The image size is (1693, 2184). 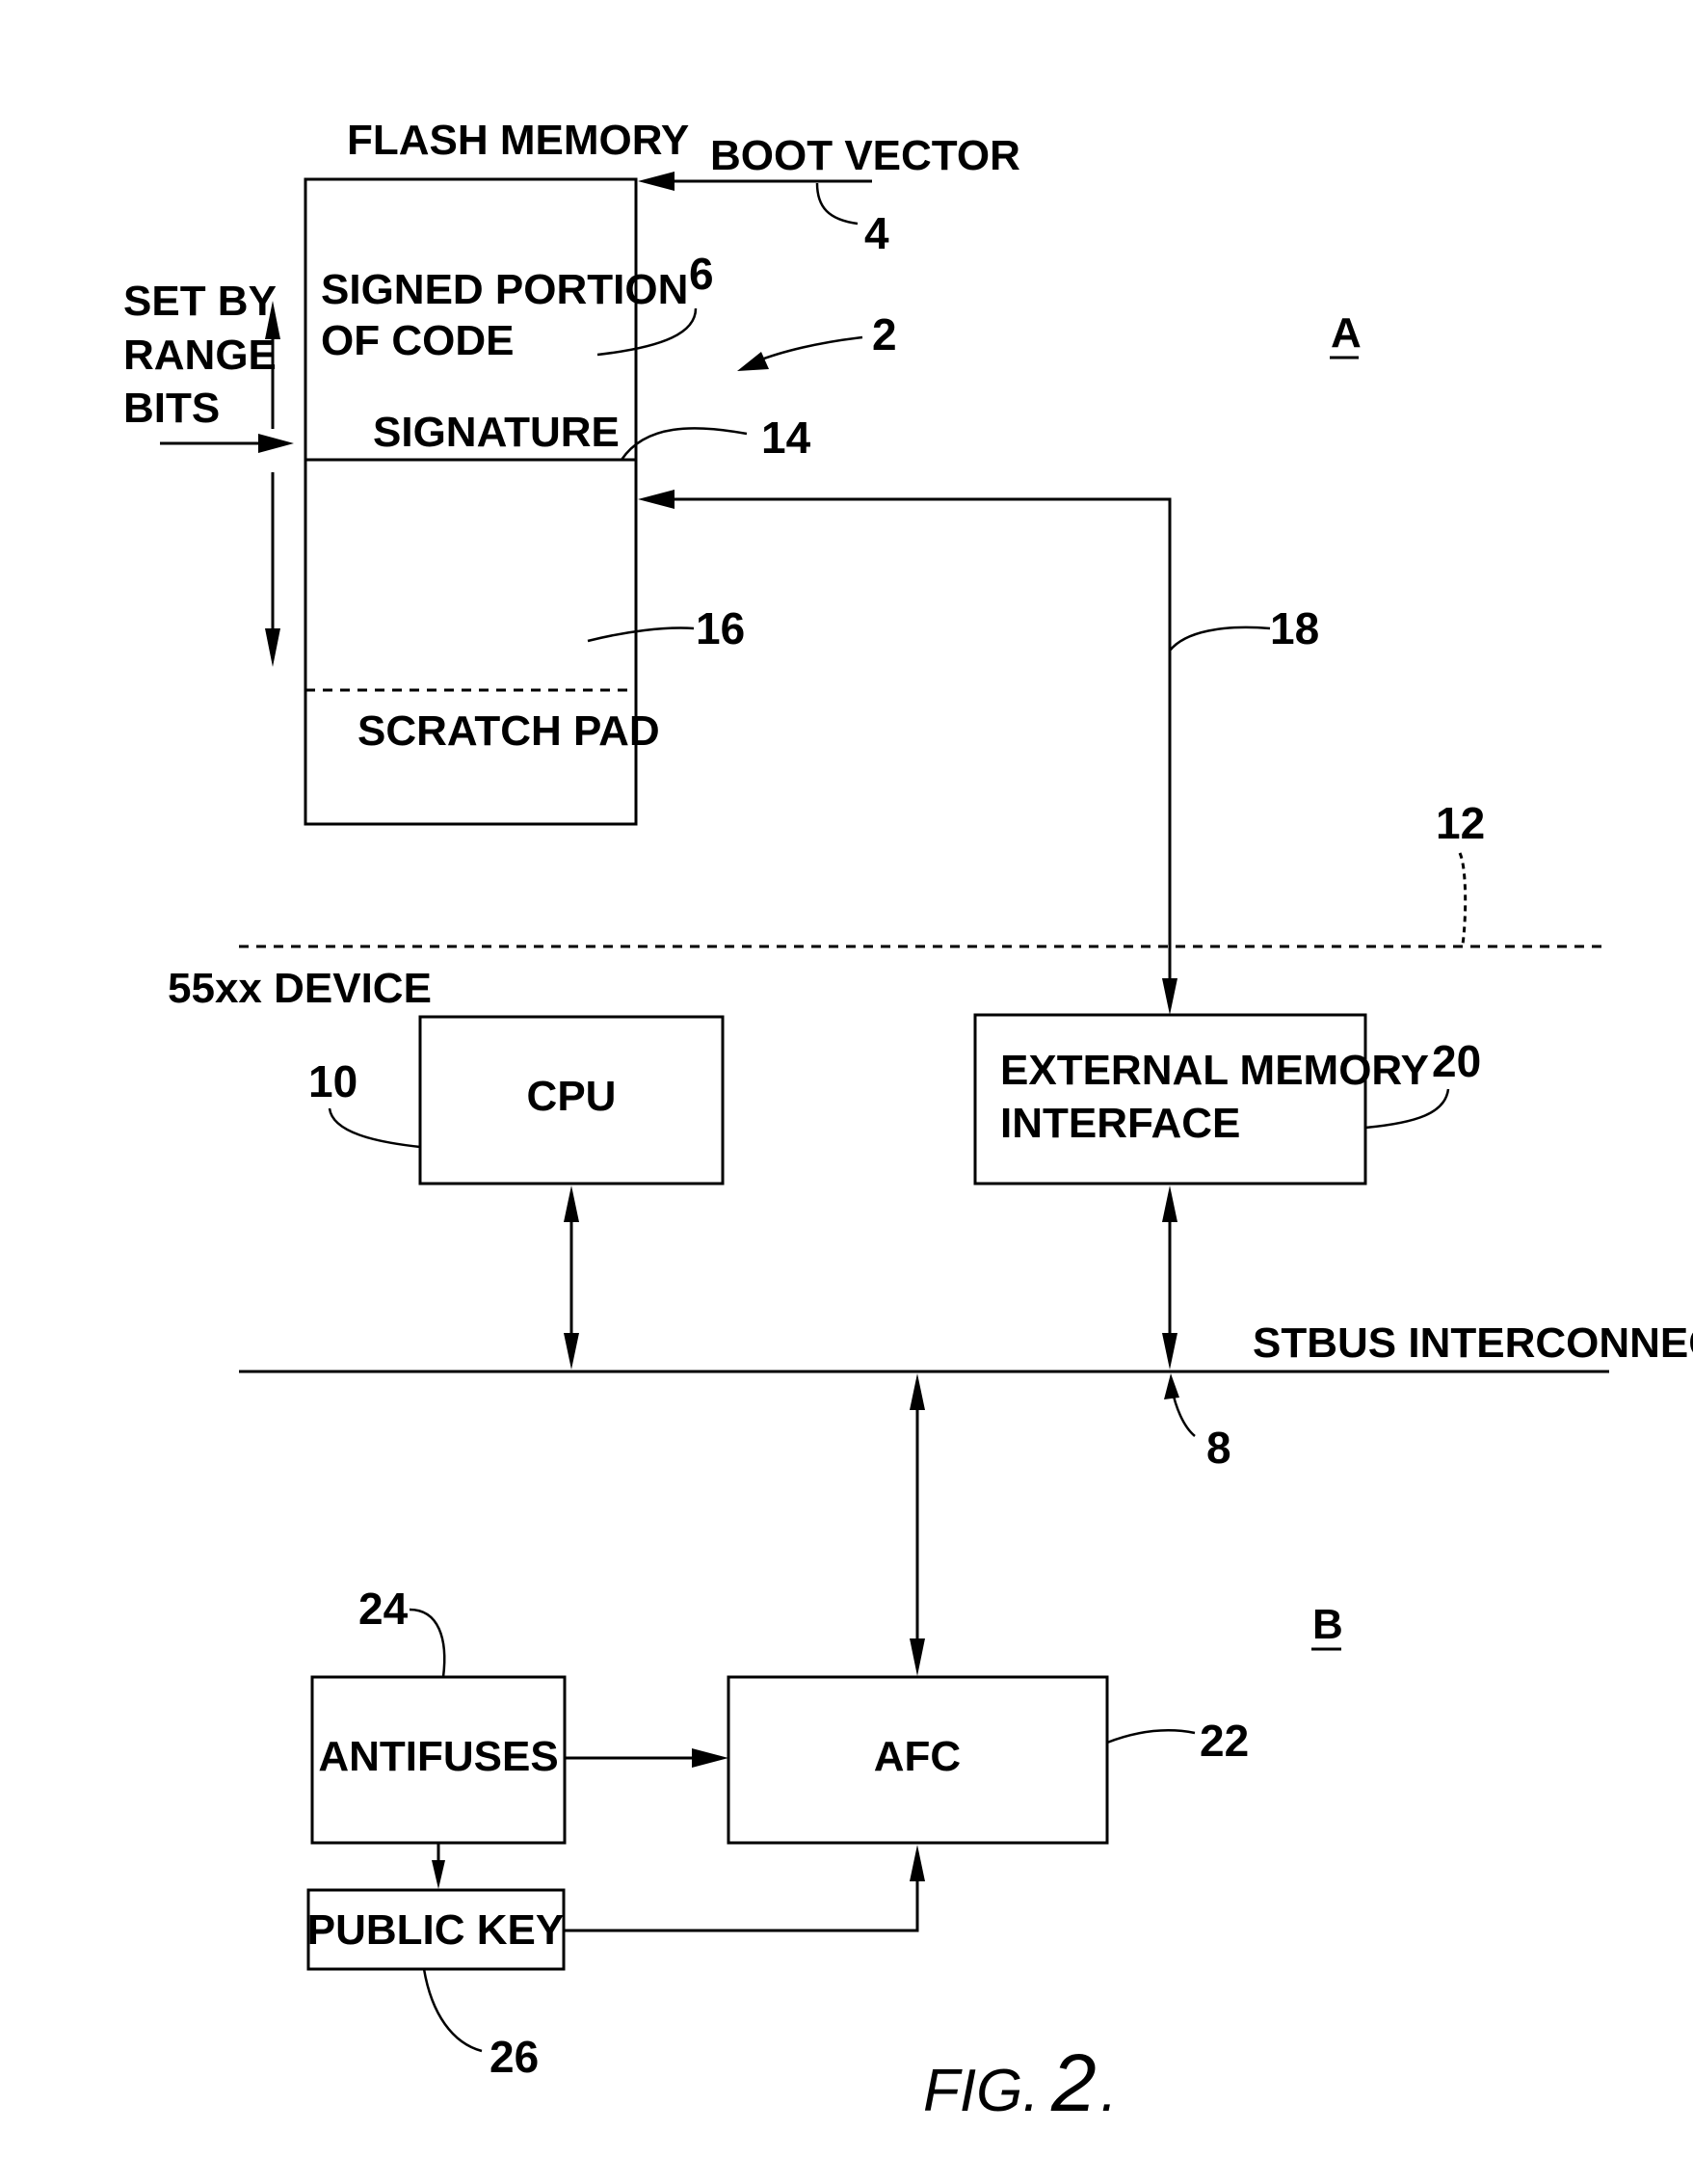 I want to click on antifuses-pubkey-arrowhead, so click(x=438, y=1875).